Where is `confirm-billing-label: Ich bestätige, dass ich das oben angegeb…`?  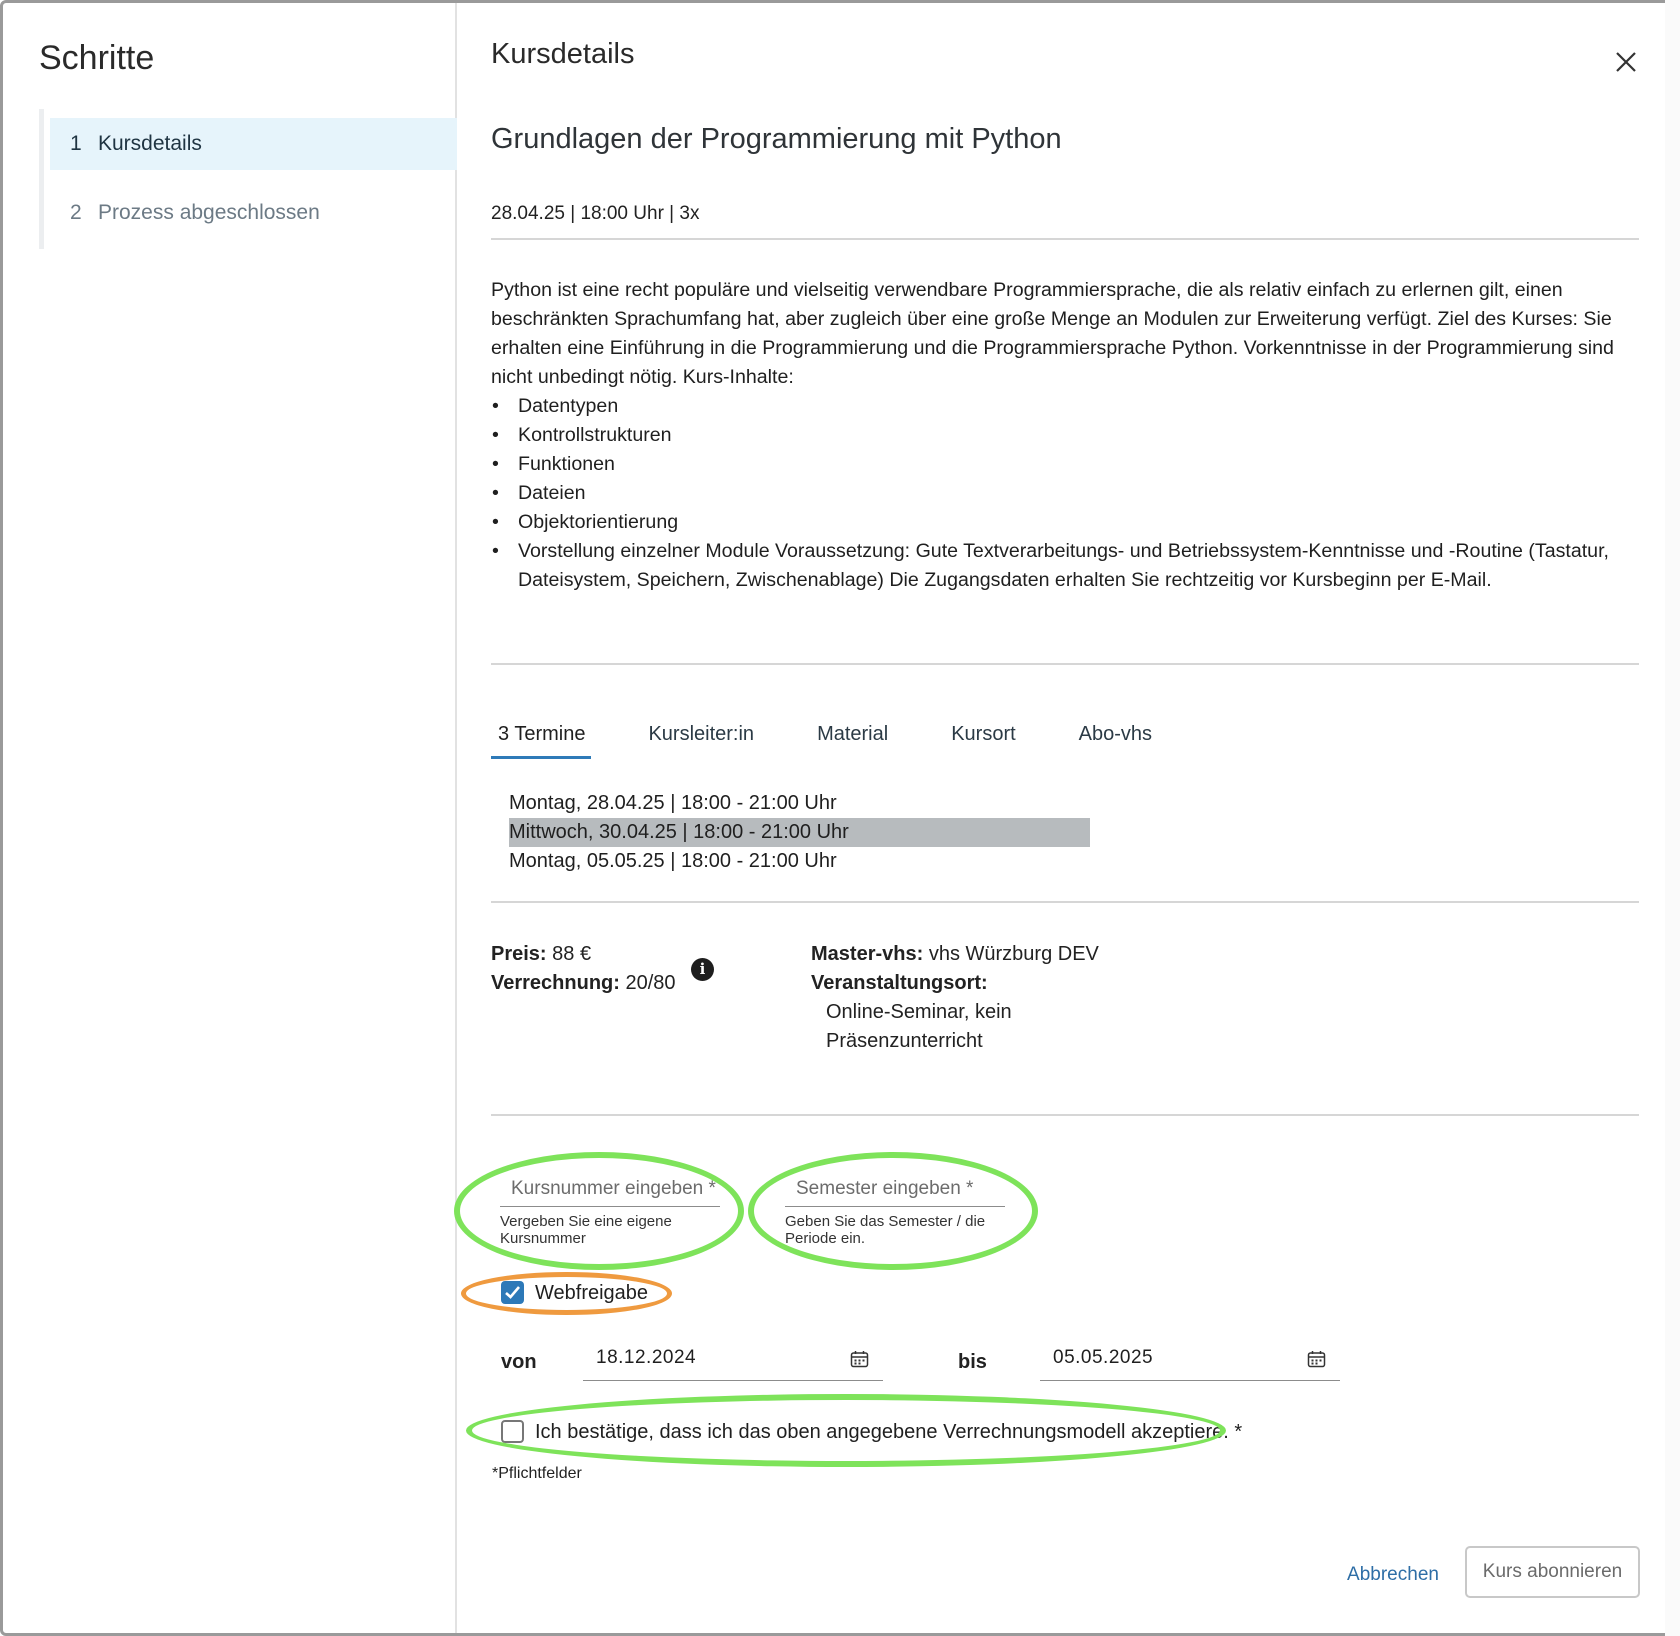
confirm-billing-label: Ich bestätige, dass ich das oben angegeb… is located at coordinates (889, 1432).